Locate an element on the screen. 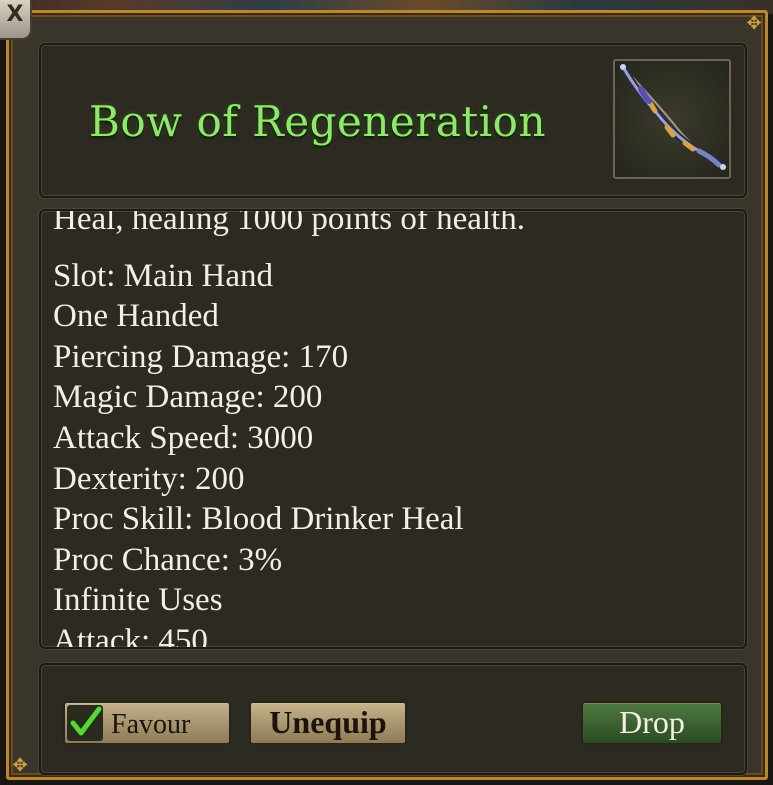  drop-button: Drop is located at coordinates (652, 723).